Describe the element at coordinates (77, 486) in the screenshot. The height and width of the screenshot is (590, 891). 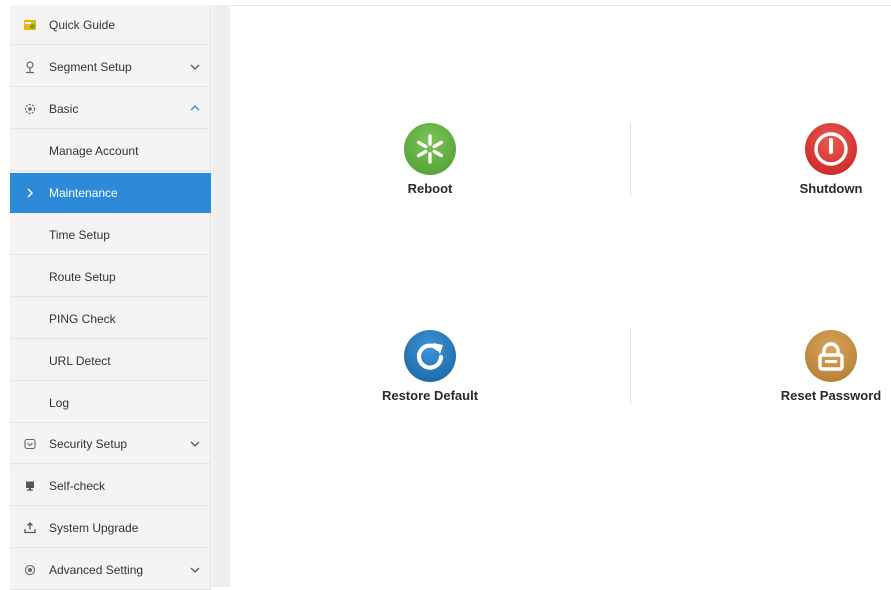
I see `sidebar-item-label: Self-check` at that location.